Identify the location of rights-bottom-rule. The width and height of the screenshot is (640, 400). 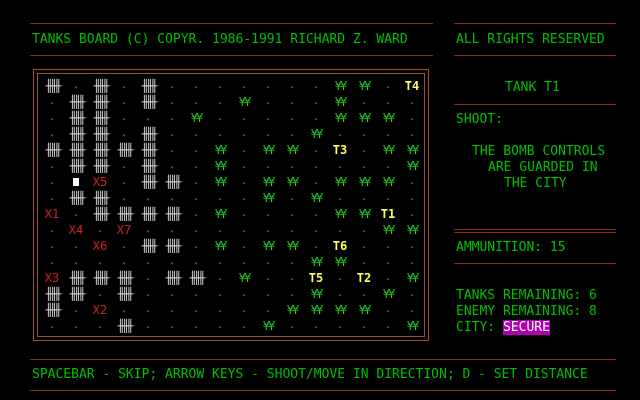
(535, 55).